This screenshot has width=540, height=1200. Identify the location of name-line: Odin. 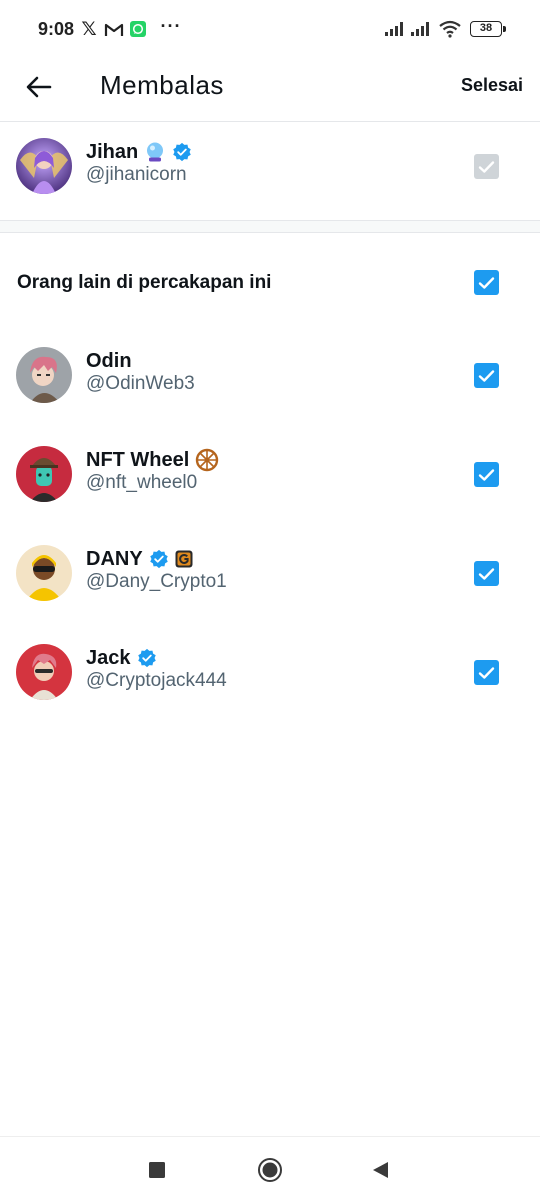
(109, 361).